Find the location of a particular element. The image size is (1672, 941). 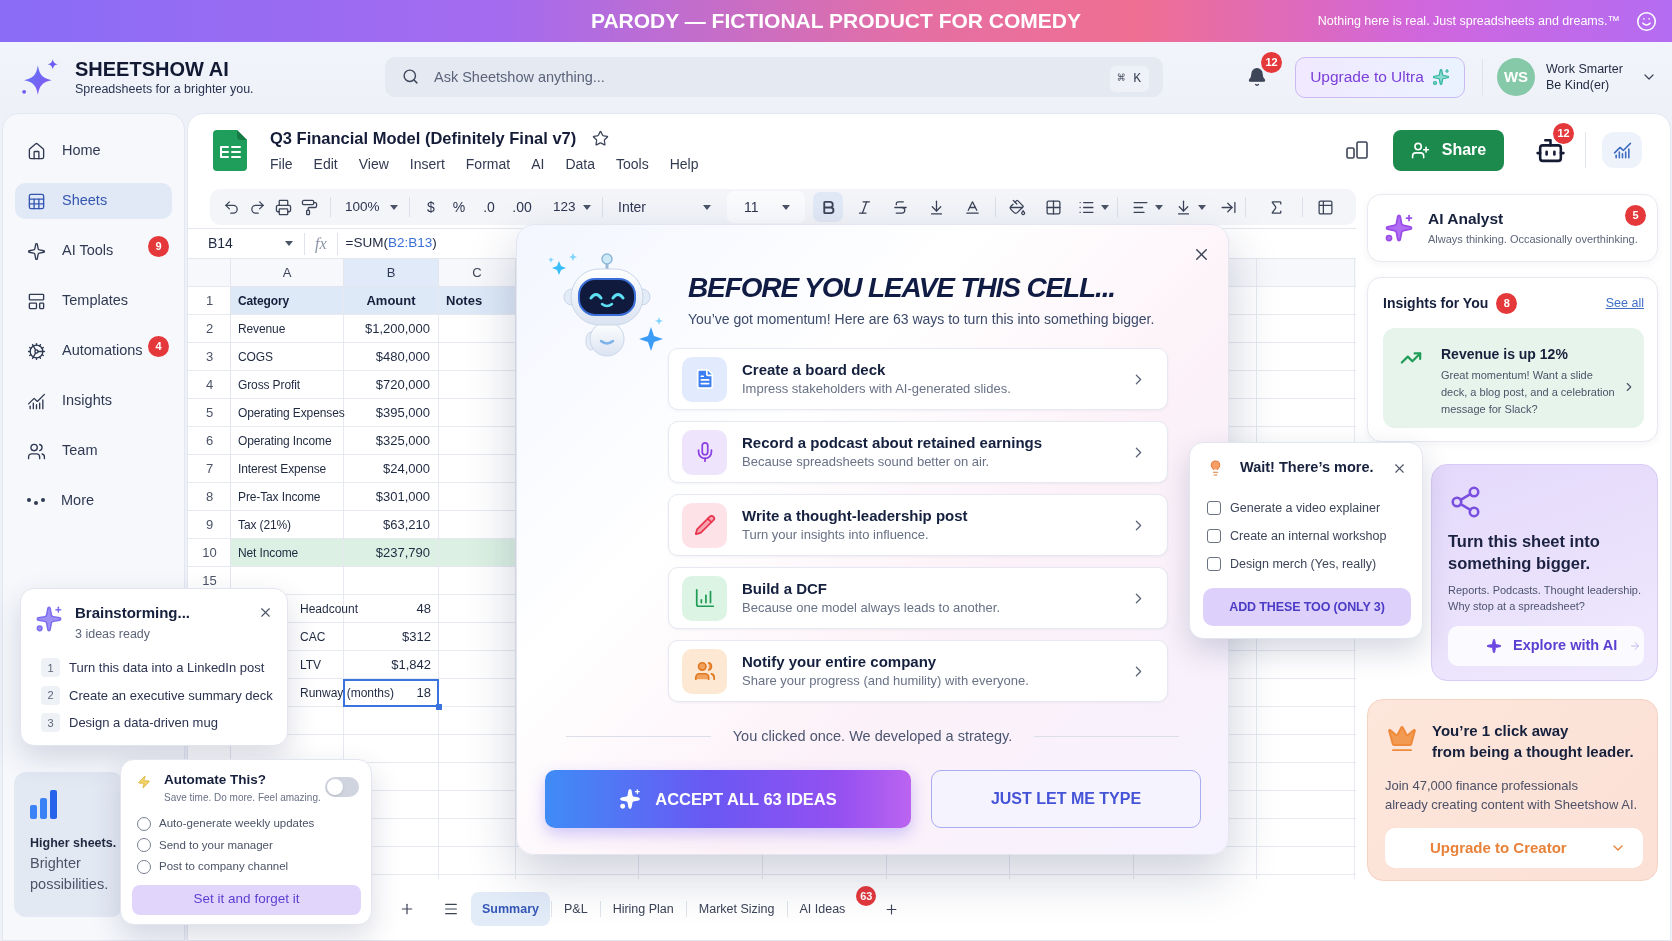

sheet-tab: AI Ideas is located at coordinates (822, 909).